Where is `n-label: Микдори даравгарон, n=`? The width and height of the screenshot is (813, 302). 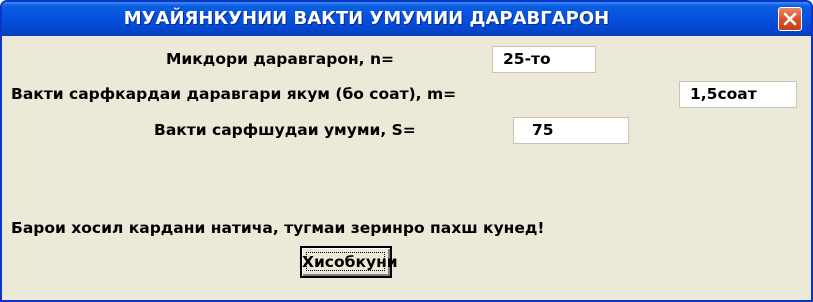 n-label: Микдори даравгарон, n= is located at coordinates (280, 59).